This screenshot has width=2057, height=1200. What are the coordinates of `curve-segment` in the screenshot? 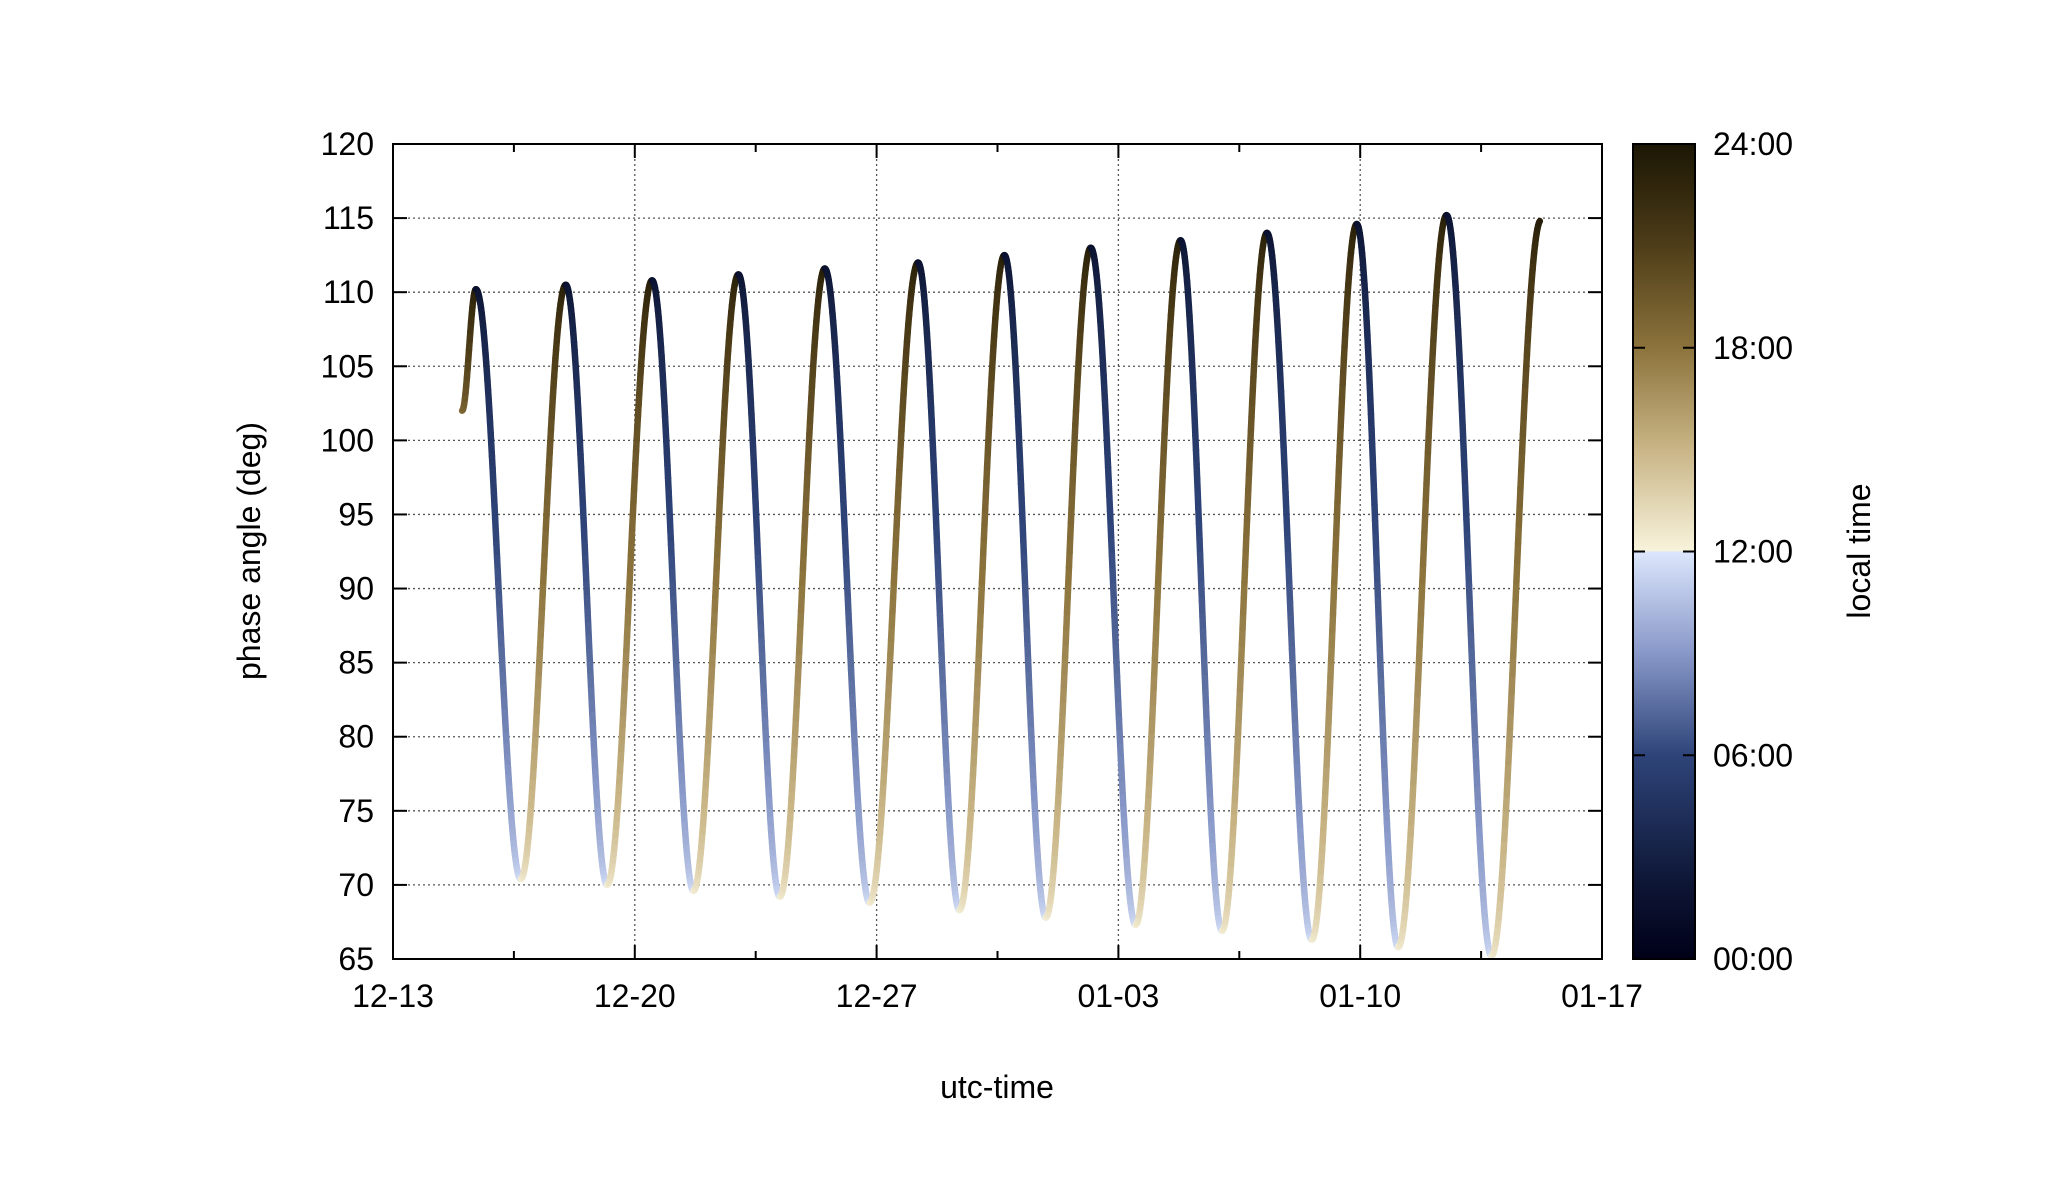 It's located at (1539, 221).